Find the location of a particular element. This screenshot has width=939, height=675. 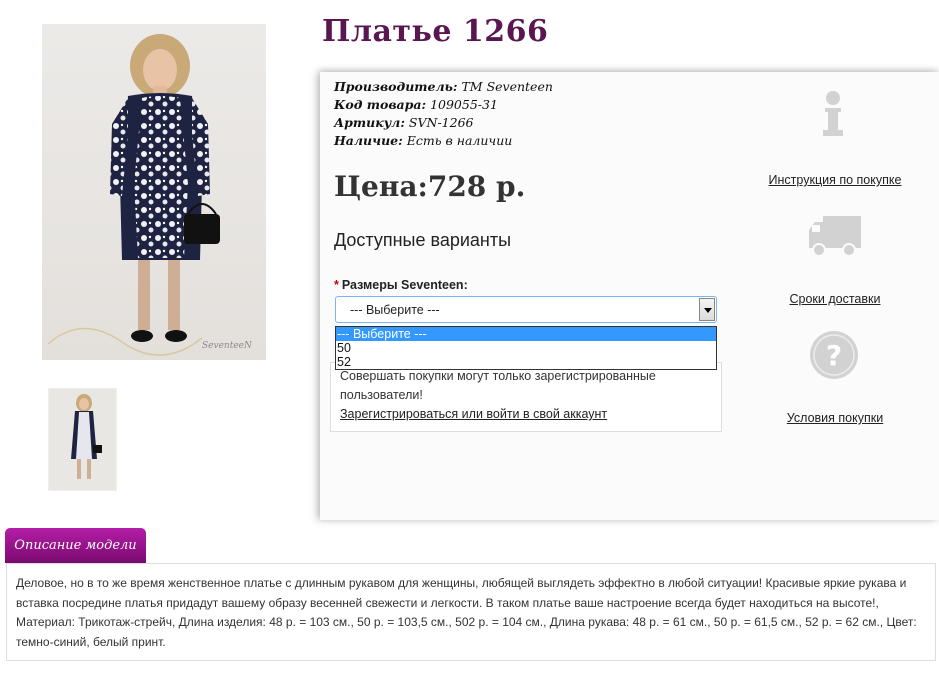

product-thumbnail is located at coordinates (82, 439).